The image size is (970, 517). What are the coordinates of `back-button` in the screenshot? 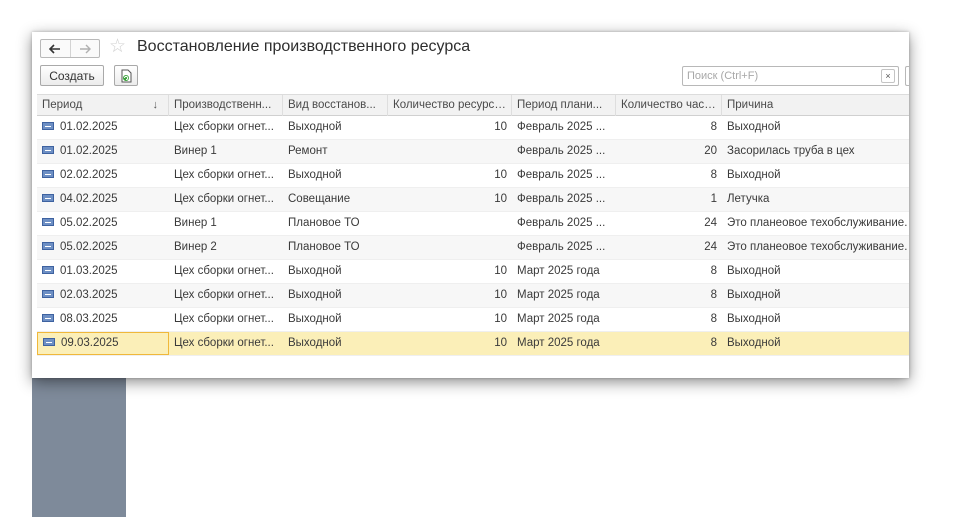 It's located at (55, 48).